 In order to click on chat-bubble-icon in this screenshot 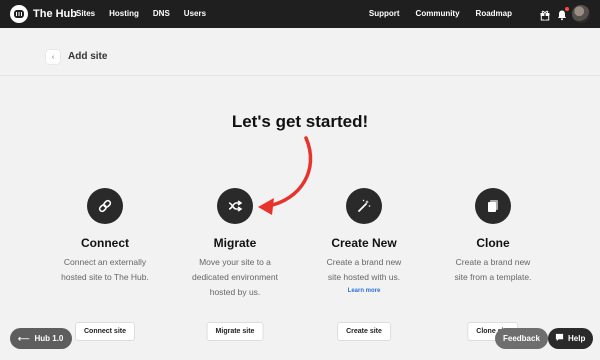, I will do `click(559, 338)`.